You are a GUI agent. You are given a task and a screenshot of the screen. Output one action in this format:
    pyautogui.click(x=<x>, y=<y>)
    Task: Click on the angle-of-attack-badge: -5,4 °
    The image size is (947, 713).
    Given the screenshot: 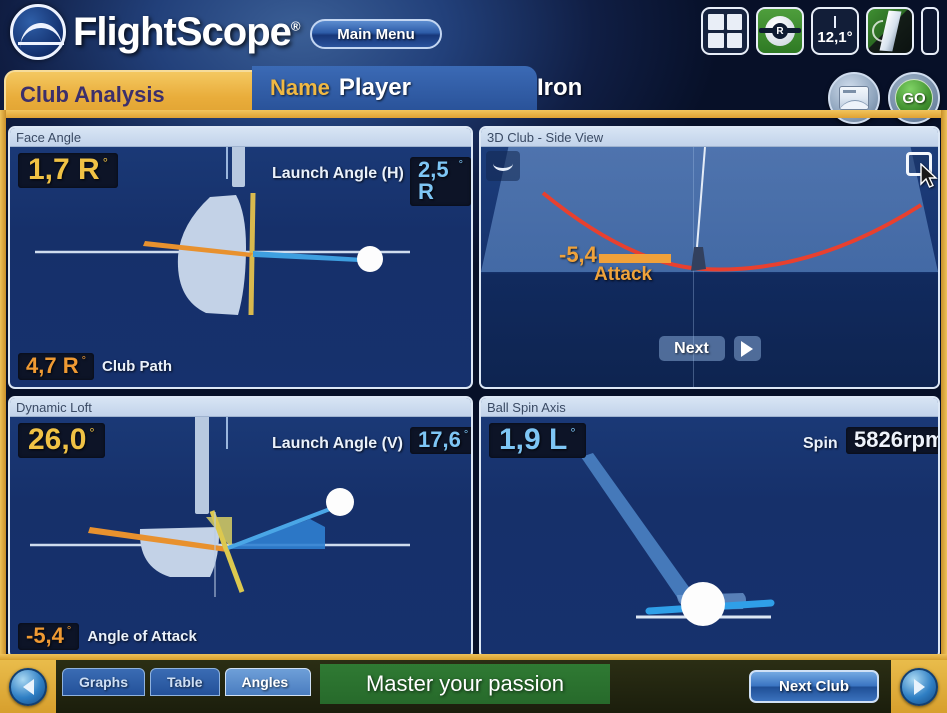 What is the action you would take?
    pyautogui.click(x=49, y=636)
    